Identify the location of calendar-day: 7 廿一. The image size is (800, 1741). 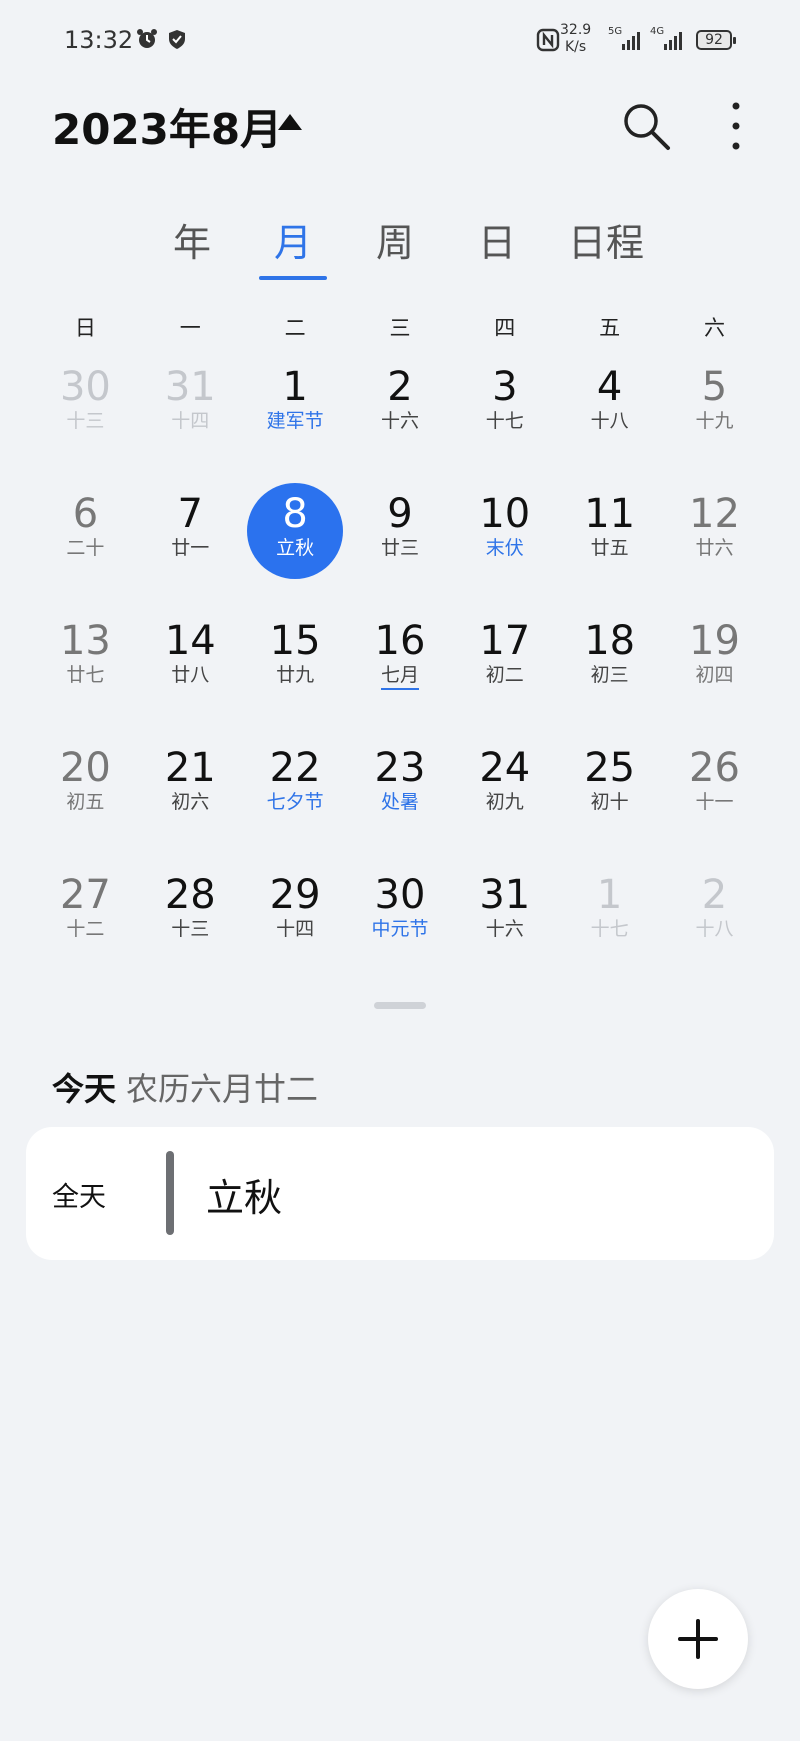
(190, 540).